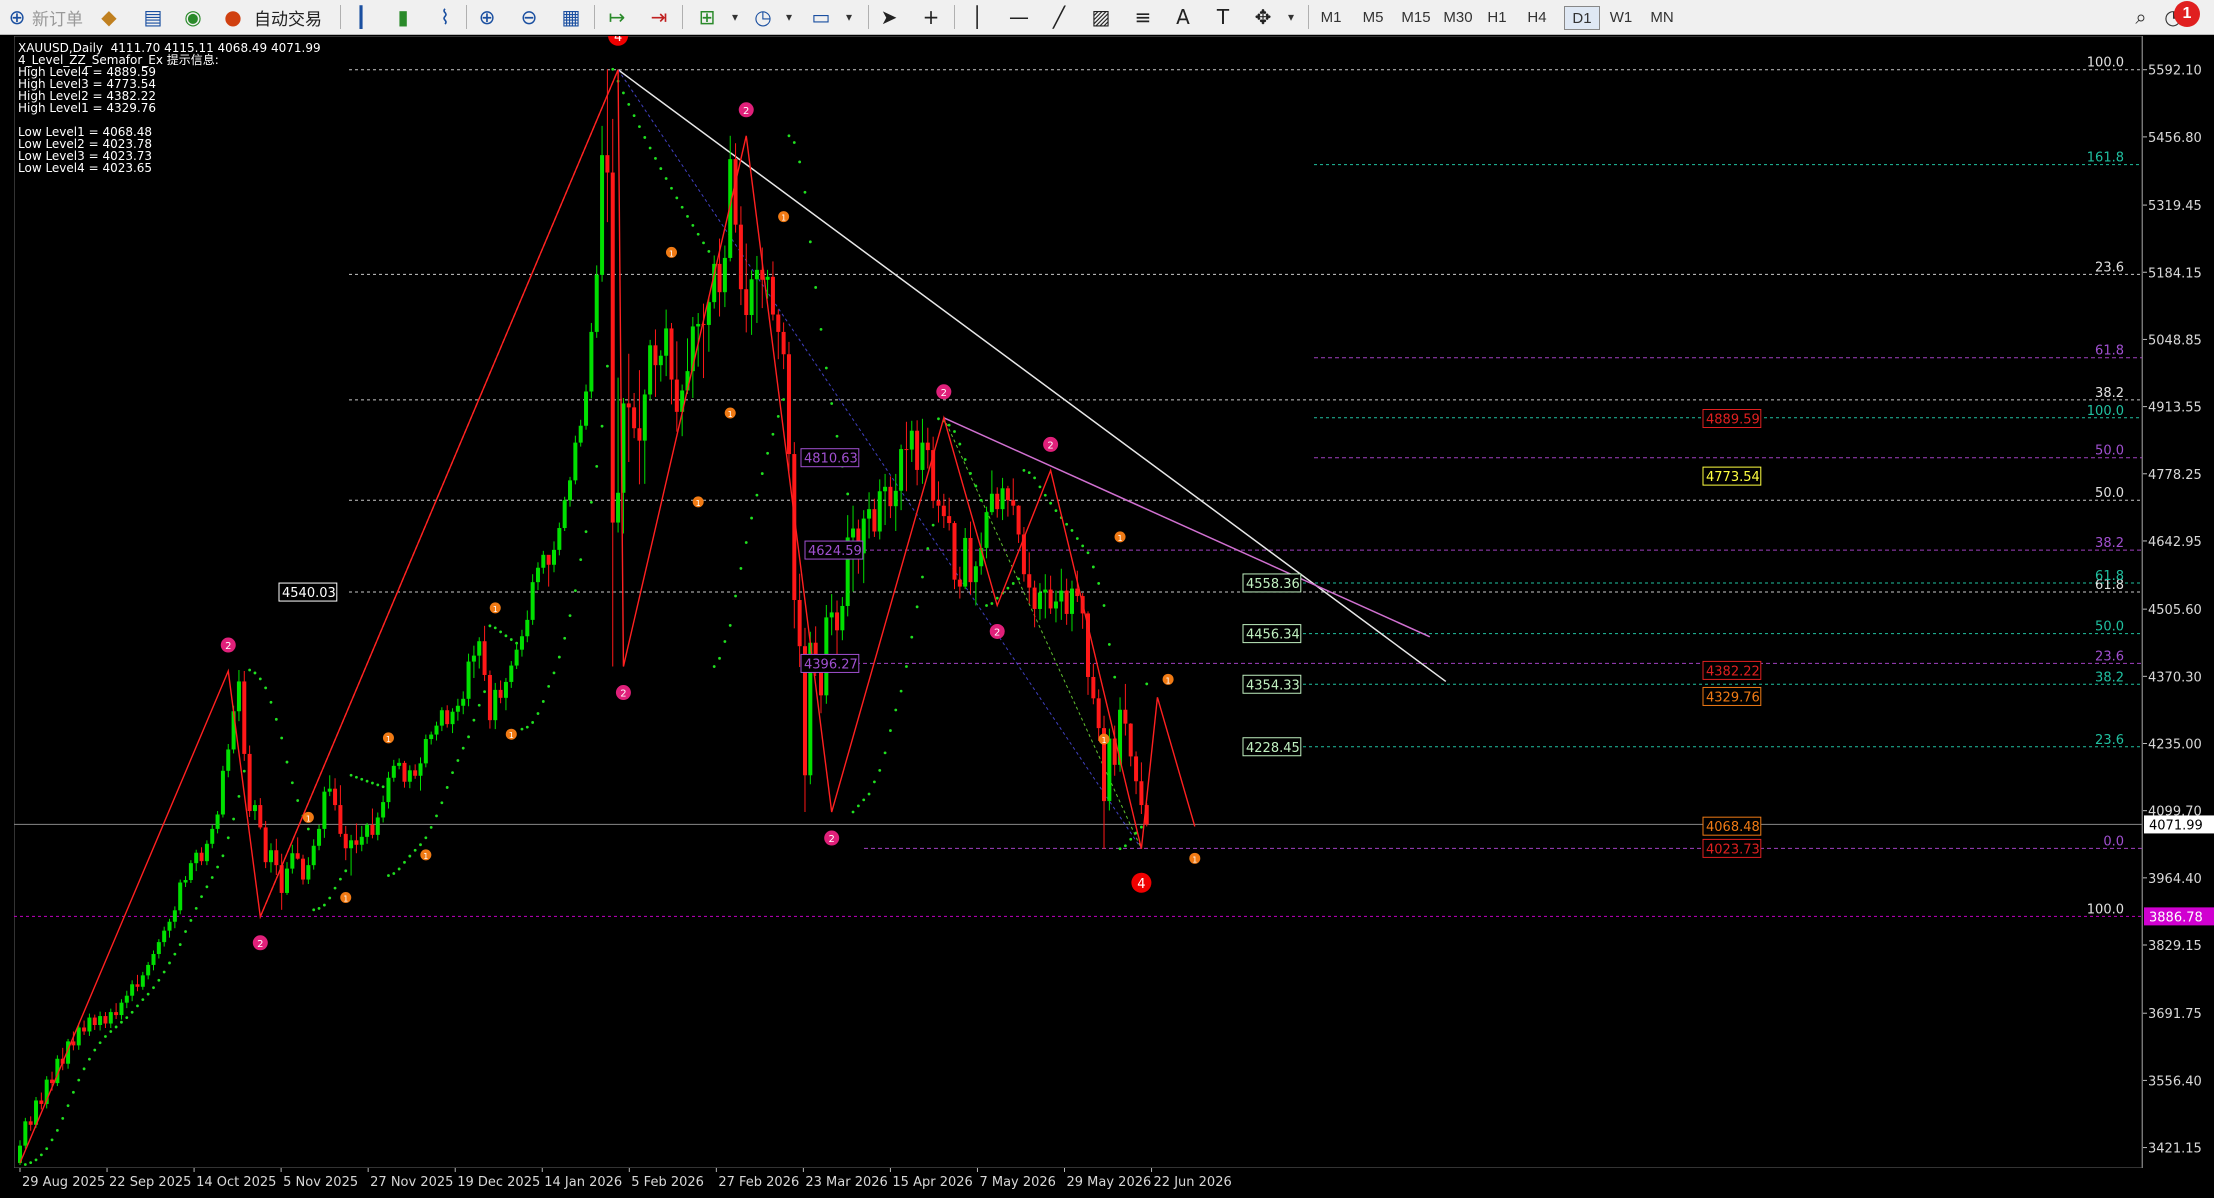 The height and width of the screenshot is (1198, 2214). Describe the element at coordinates (831, 459) in the screenshot. I see `level-label-purple-1: 4810.63` at that location.